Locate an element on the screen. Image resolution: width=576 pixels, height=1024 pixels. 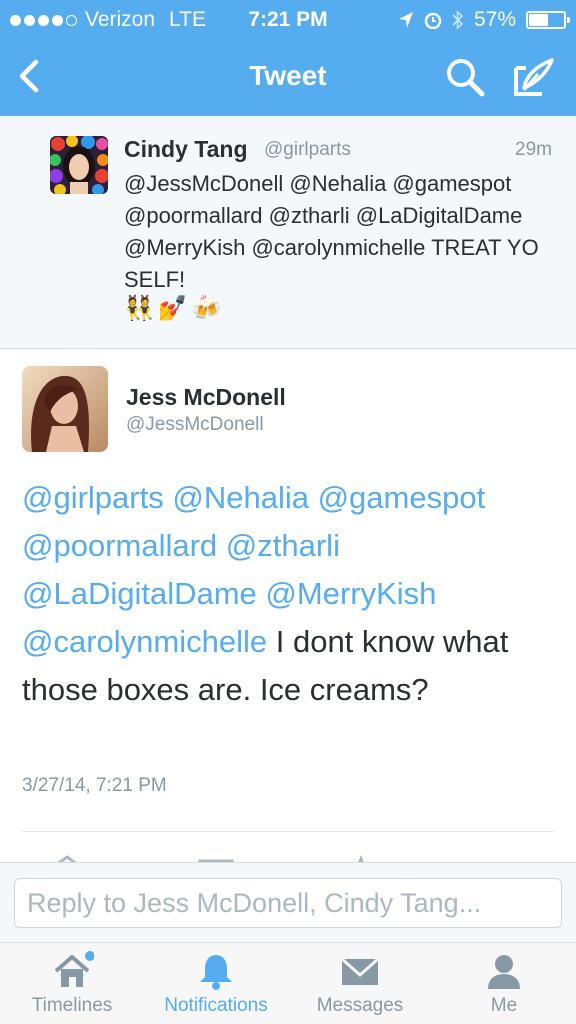
mention-link: @ztharli is located at coordinates (283, 545).